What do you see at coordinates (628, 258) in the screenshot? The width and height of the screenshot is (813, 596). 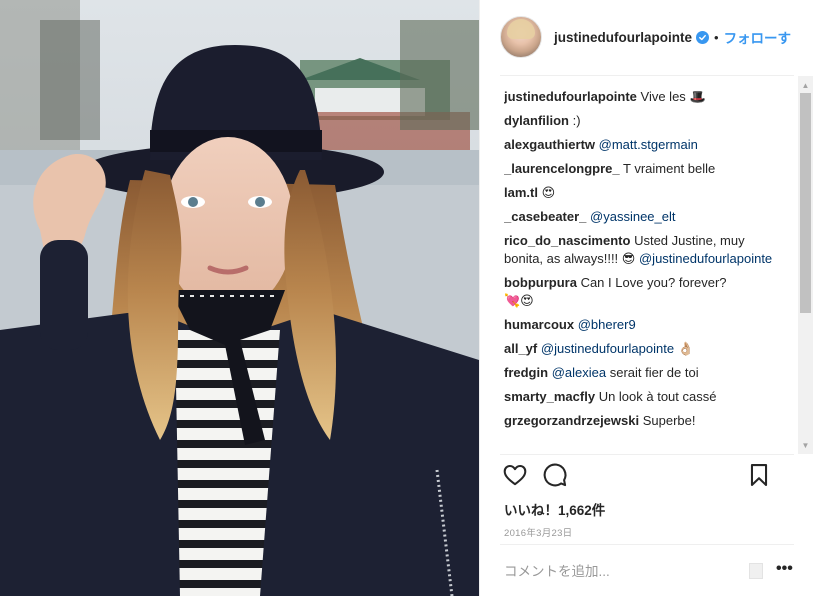 I see `sunglasses-emoji: 😎` at bounding box center [628, 258].